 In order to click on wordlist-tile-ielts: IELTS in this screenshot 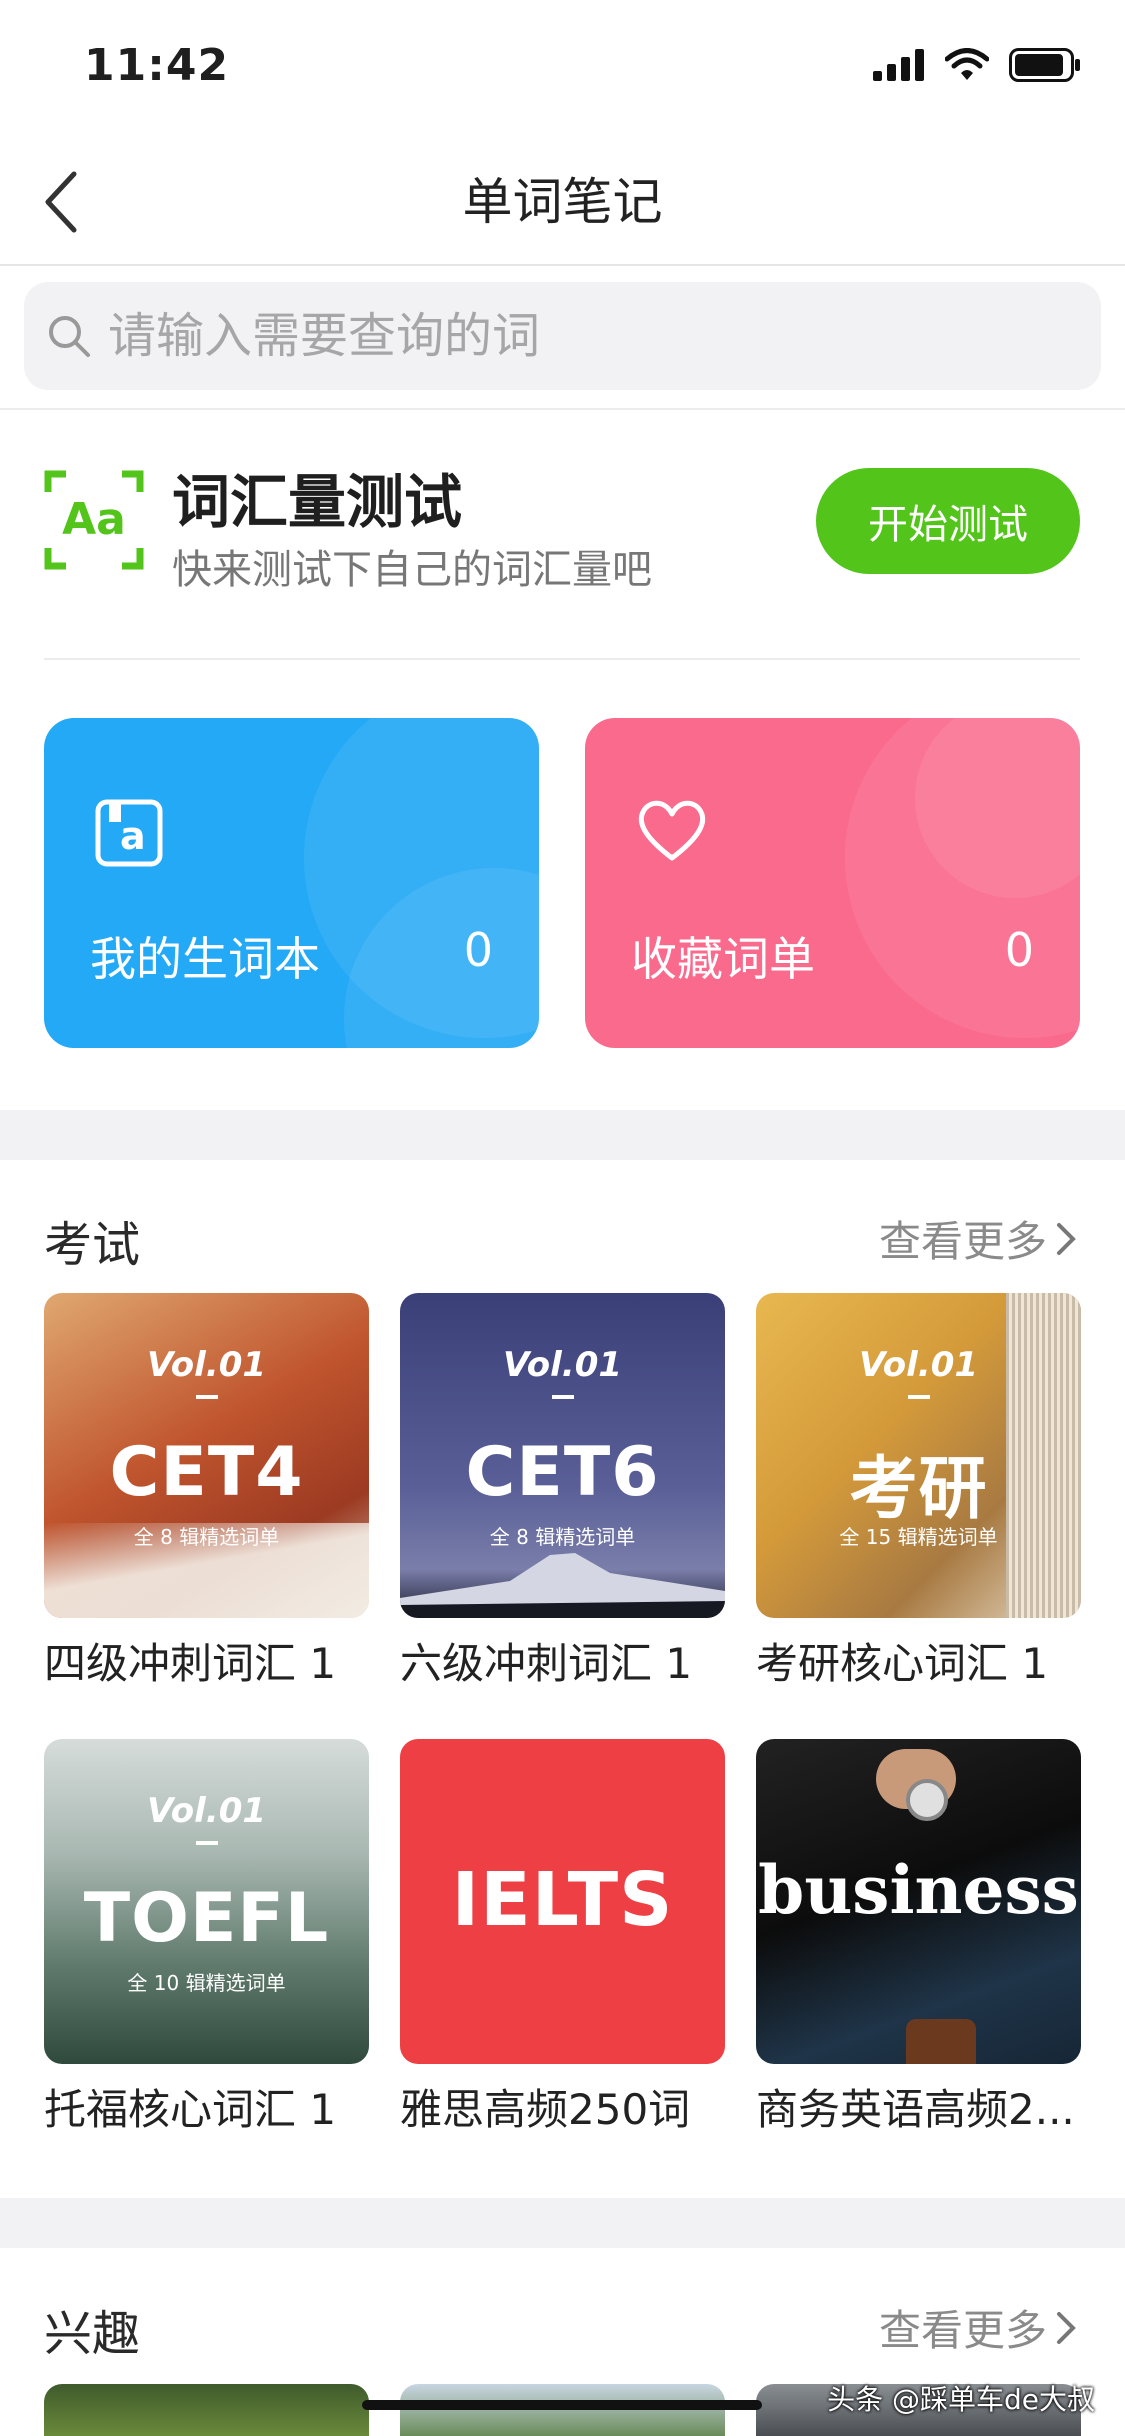, I will do `click(562, 1901)`.